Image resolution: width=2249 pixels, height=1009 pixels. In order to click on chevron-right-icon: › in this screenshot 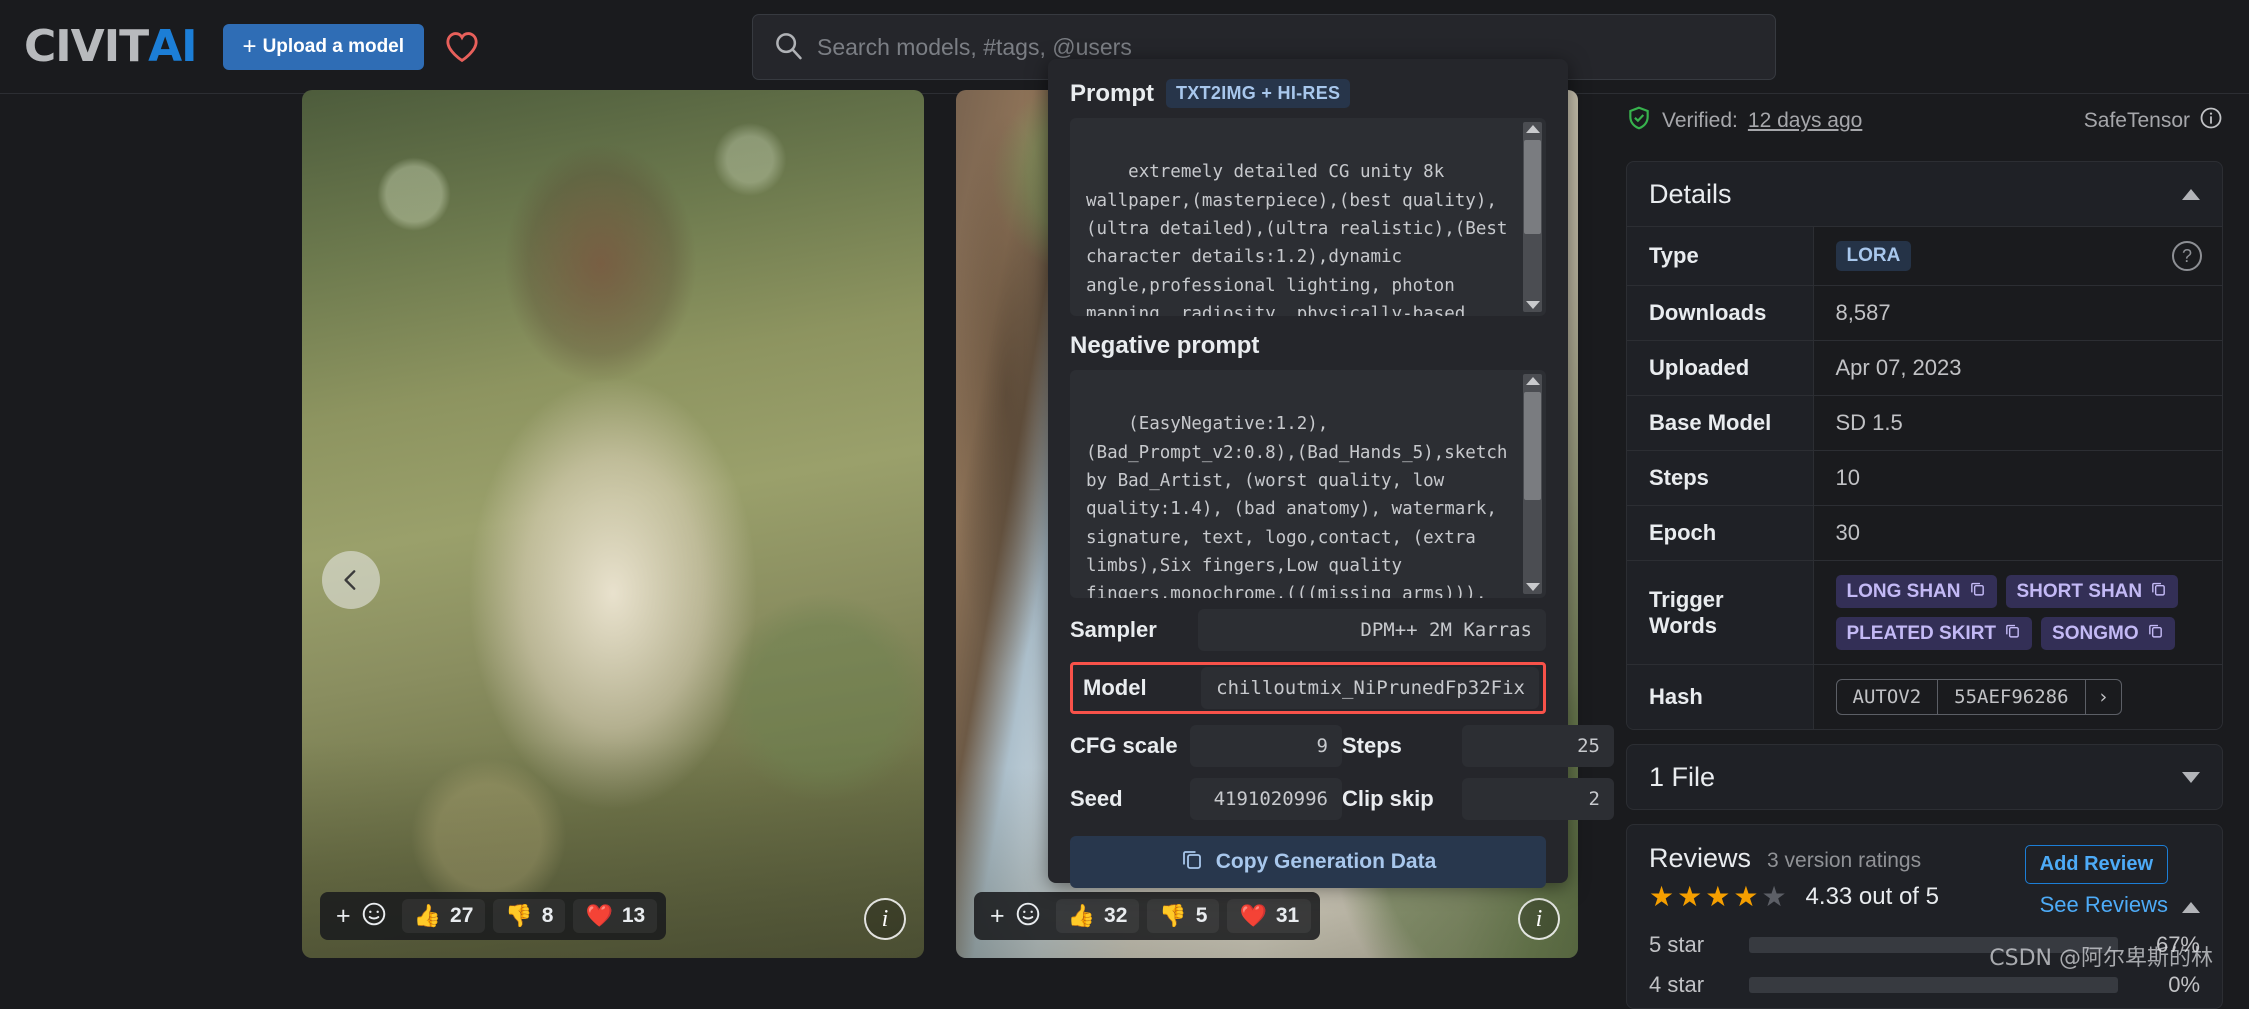, I will do `click(2103, 697)`.